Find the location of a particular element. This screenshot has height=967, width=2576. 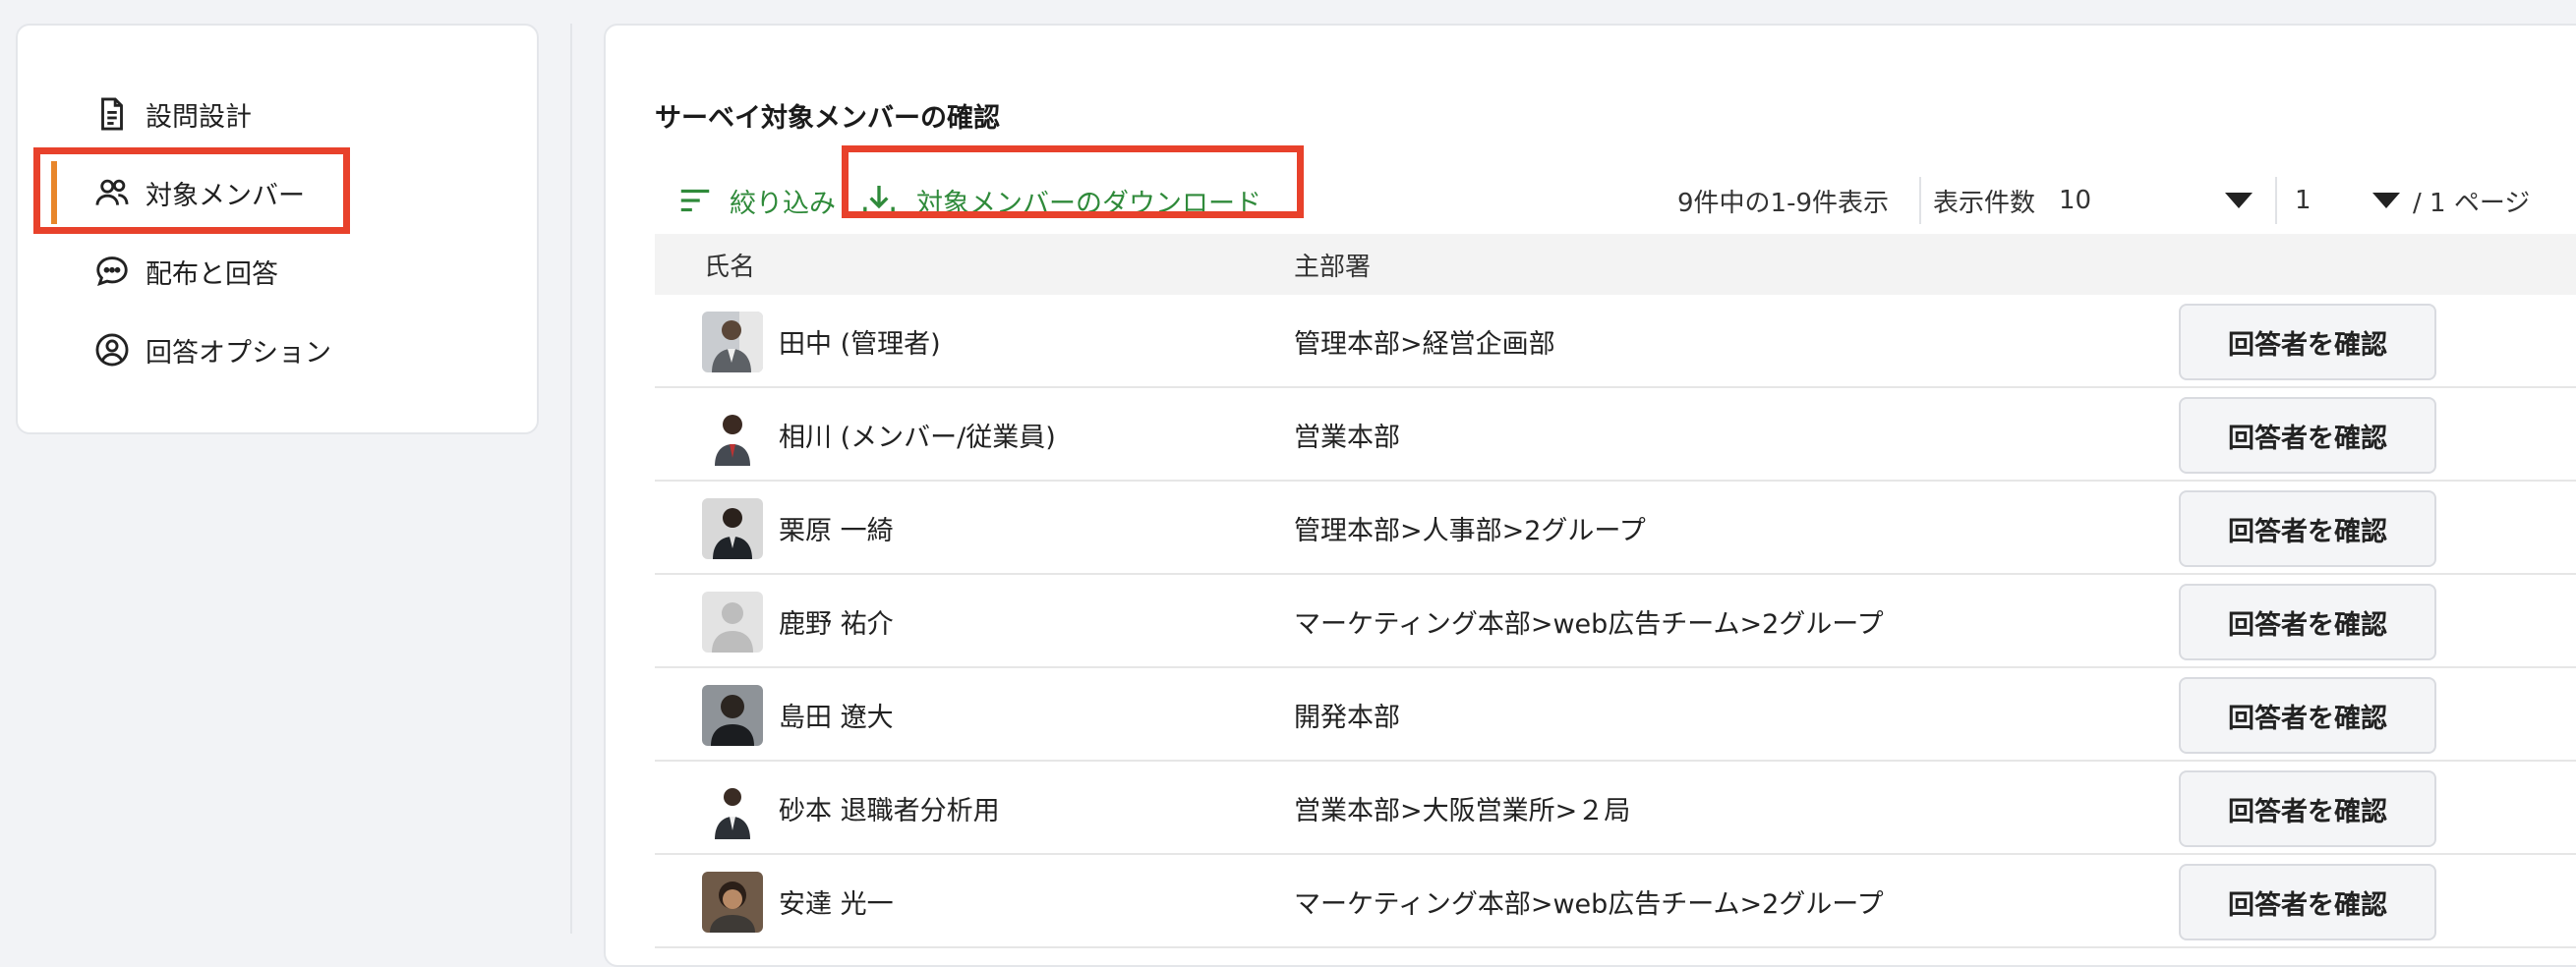

member-name: 相川 (メンバー/従業員) is located at coordinates (917, 438).